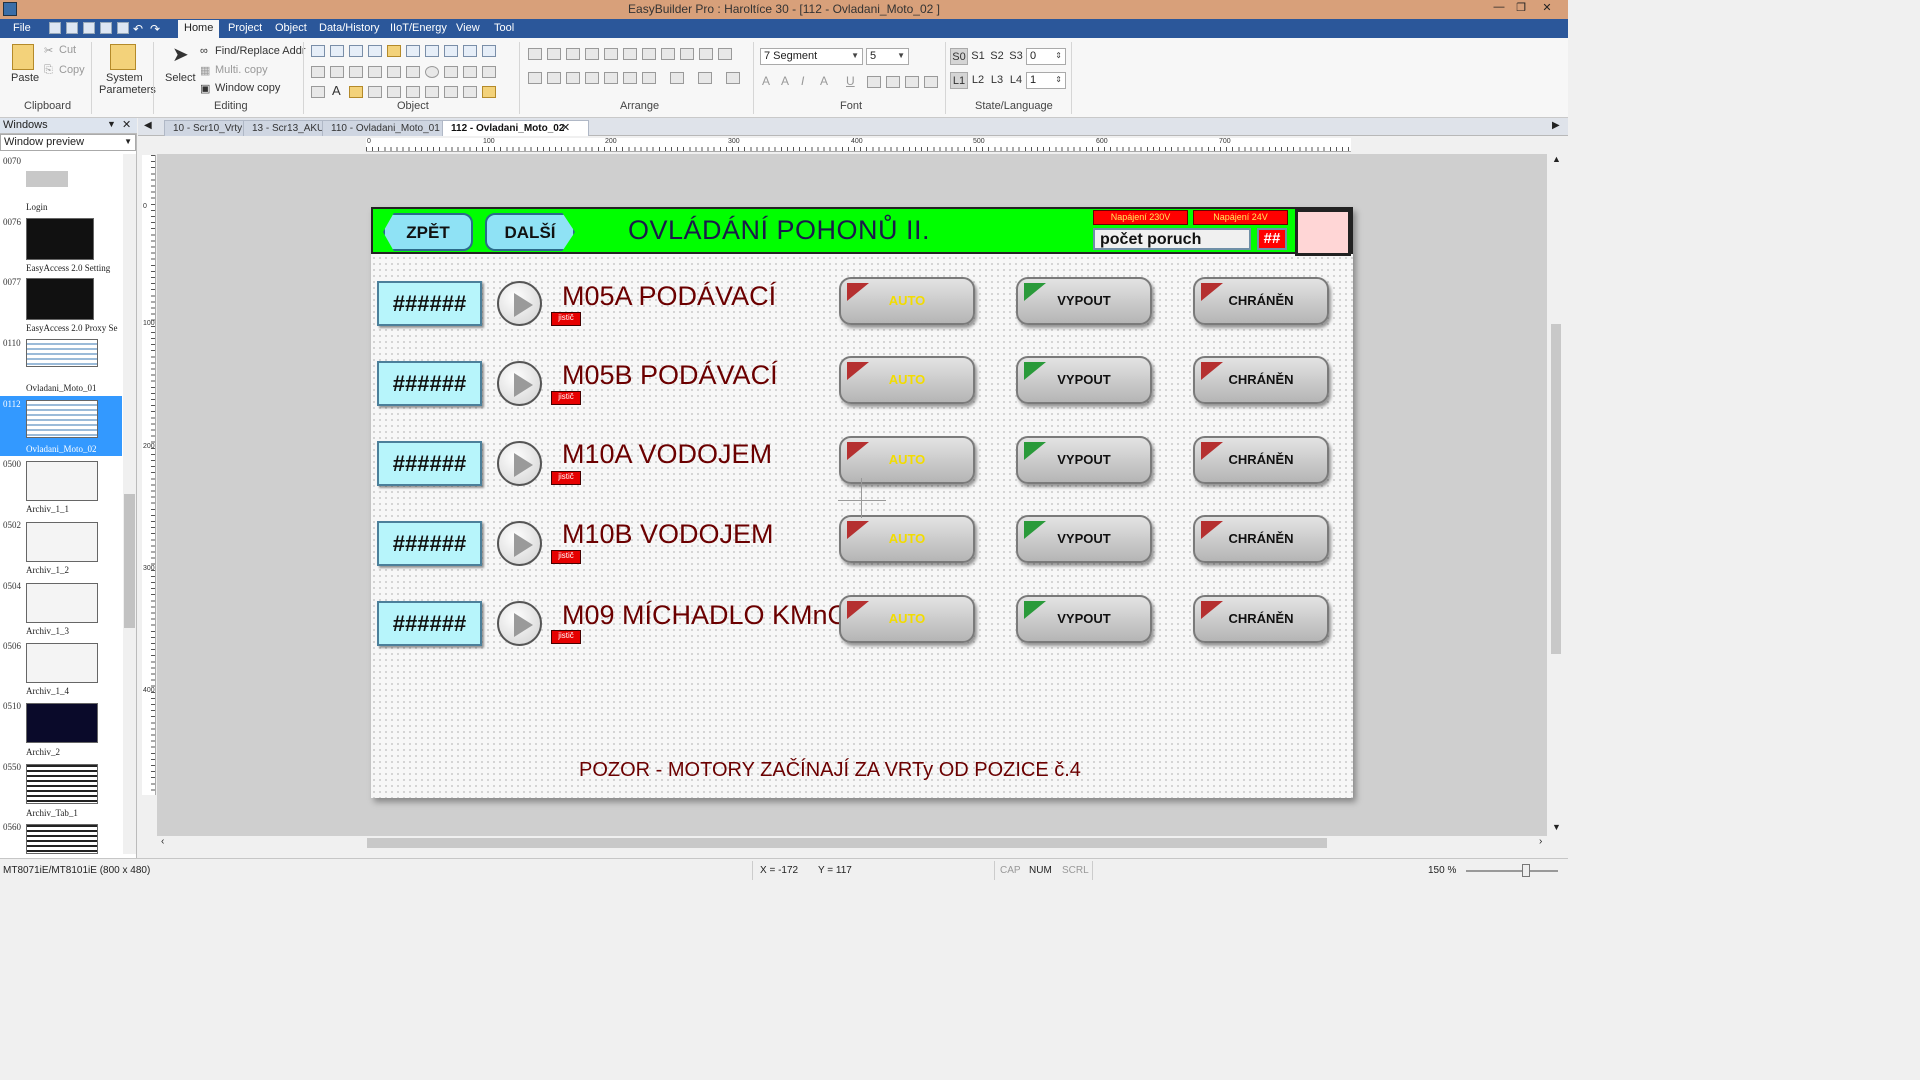  I want to click on text-align-center-icon, so click(893, 82).